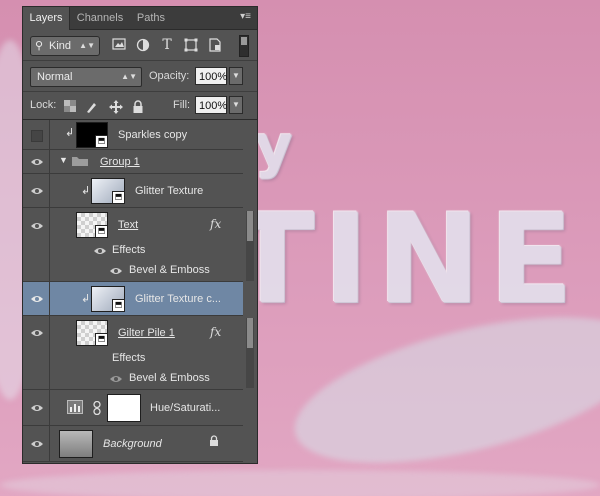 The width and height of the screenshot is (600, 496). Describe the element at coordinates (80, 162) in the screenshot. I see `folder-icon` at that location.